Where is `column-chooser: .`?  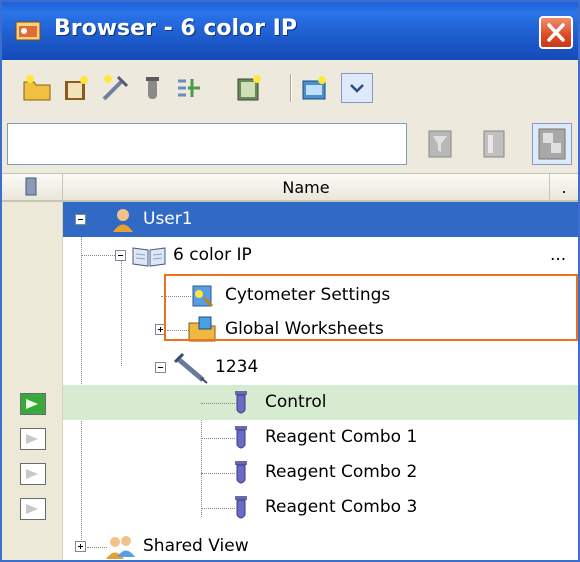
column-chooser: . is located at coordinates (564, 187).